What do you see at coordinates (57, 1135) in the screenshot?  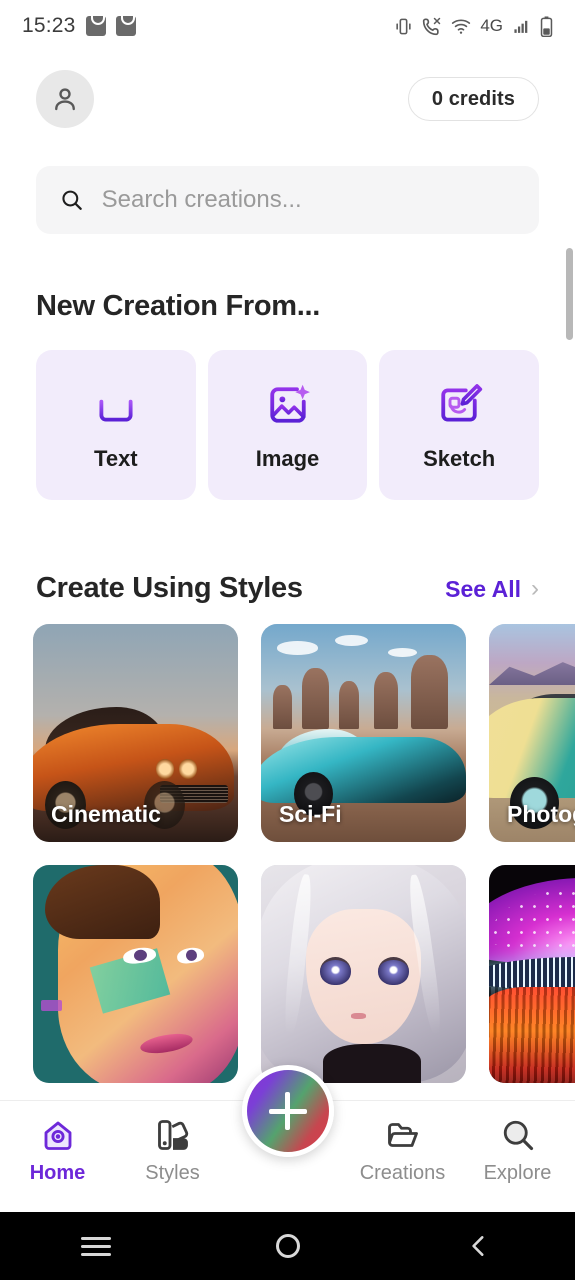 I see `home-camera-icon` at bounding box center [57, 1135].